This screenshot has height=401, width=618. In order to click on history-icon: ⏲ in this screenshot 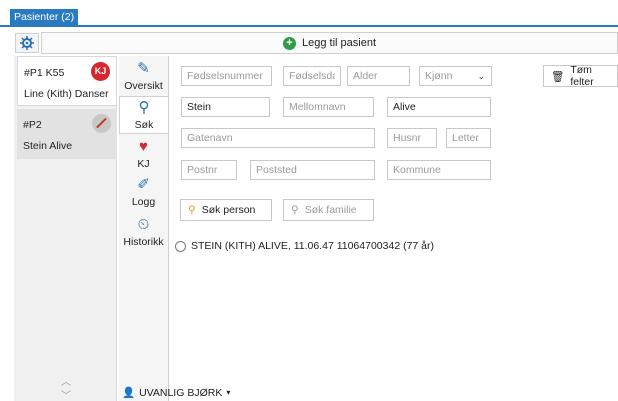, I will do `click(143, 224)`.